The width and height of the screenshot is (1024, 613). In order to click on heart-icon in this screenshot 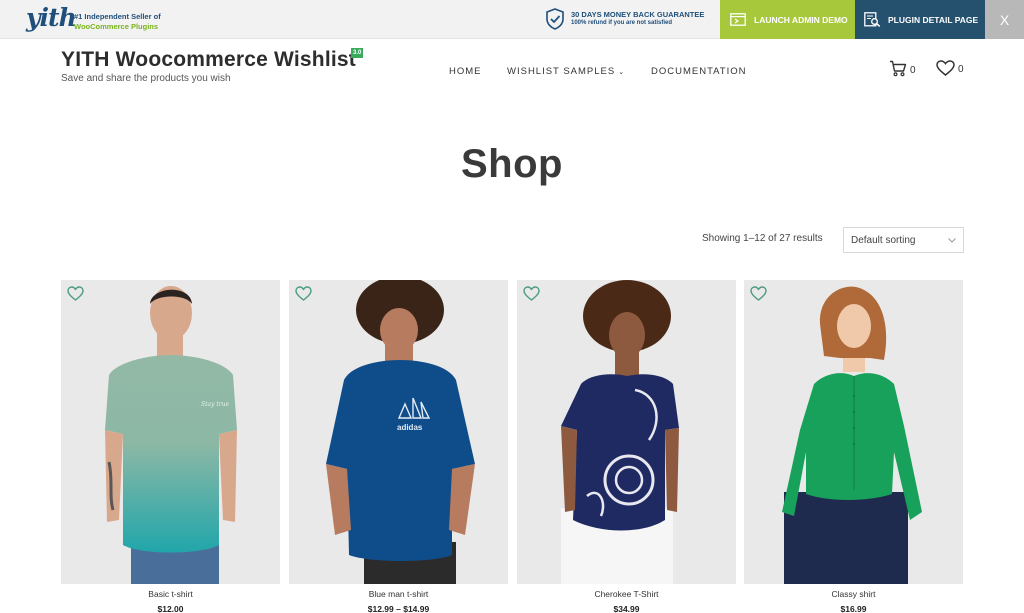, I will do `click(945, 68)`.